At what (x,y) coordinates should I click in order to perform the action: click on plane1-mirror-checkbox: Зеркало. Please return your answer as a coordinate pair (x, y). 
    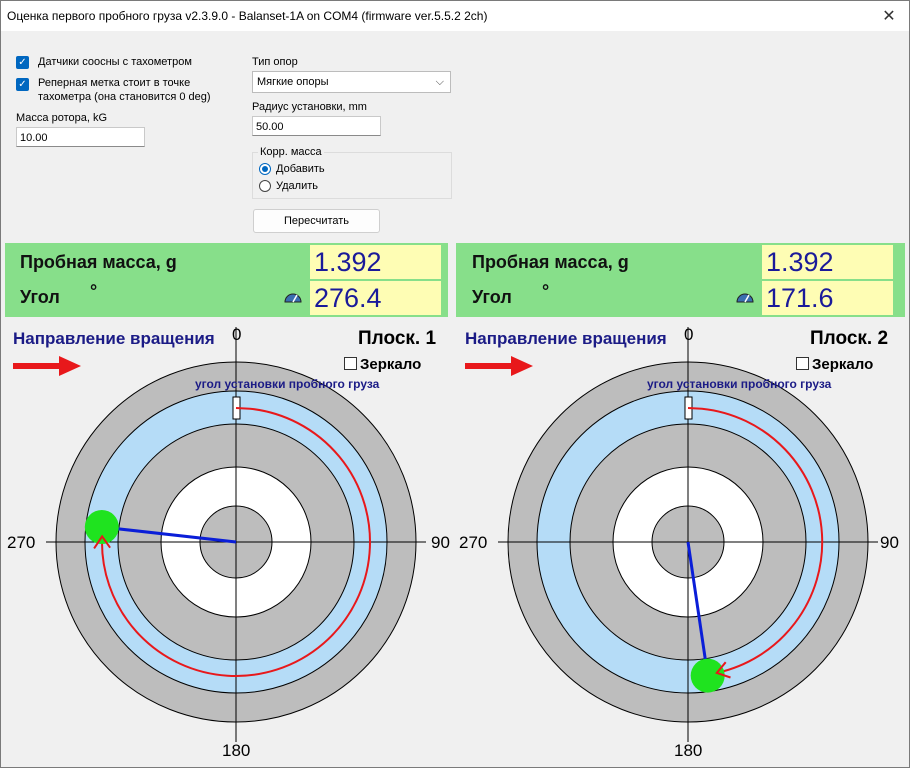
    Looking at the image, I should click on (382, 364).